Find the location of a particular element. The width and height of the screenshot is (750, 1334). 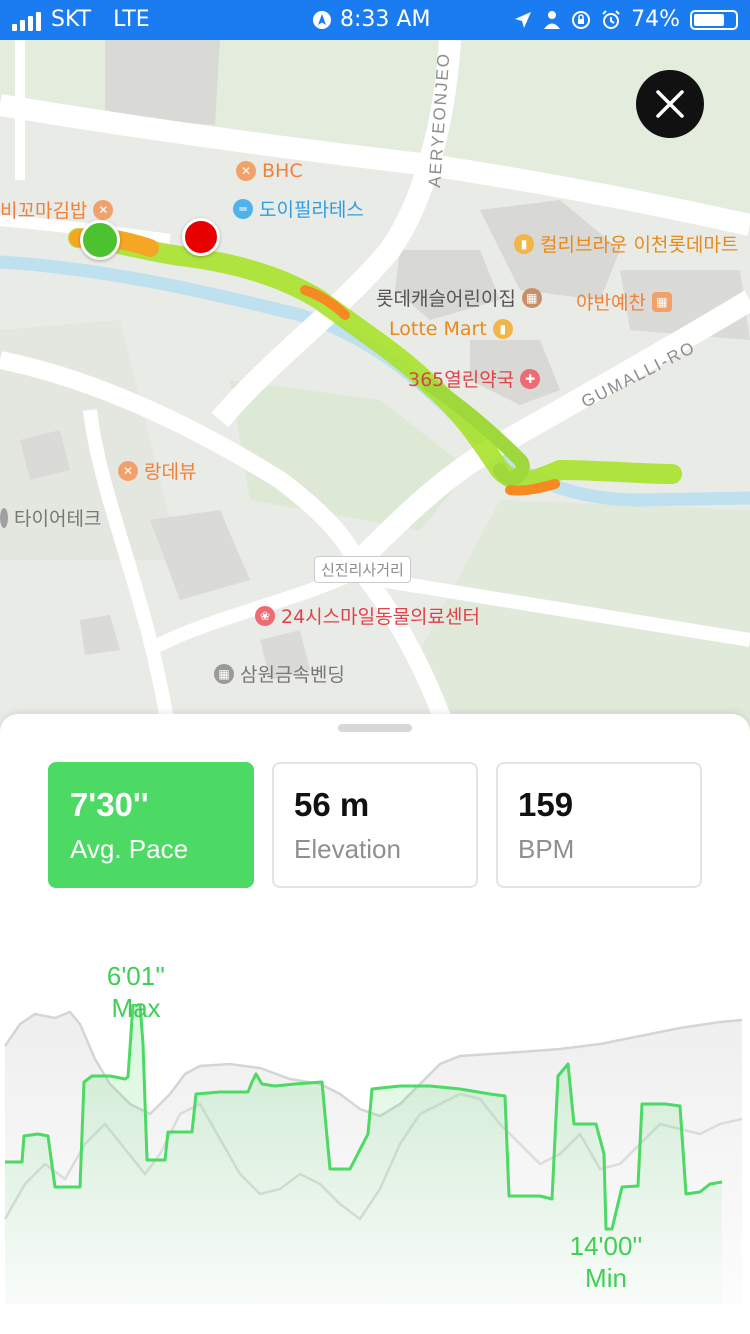

battery-fill is located at coordinates (709, 19).